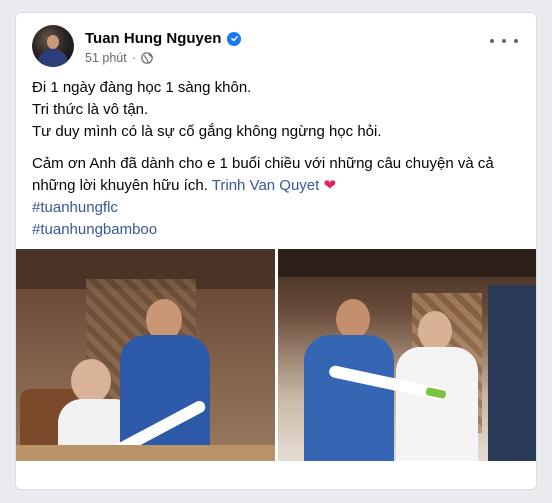 This screenshot has height=503, width=552. What do you see at coordinates (266, 185) in the screenshot?
I see `mention-link: Trinh Van Quyet` at bounding box center [266, 185].